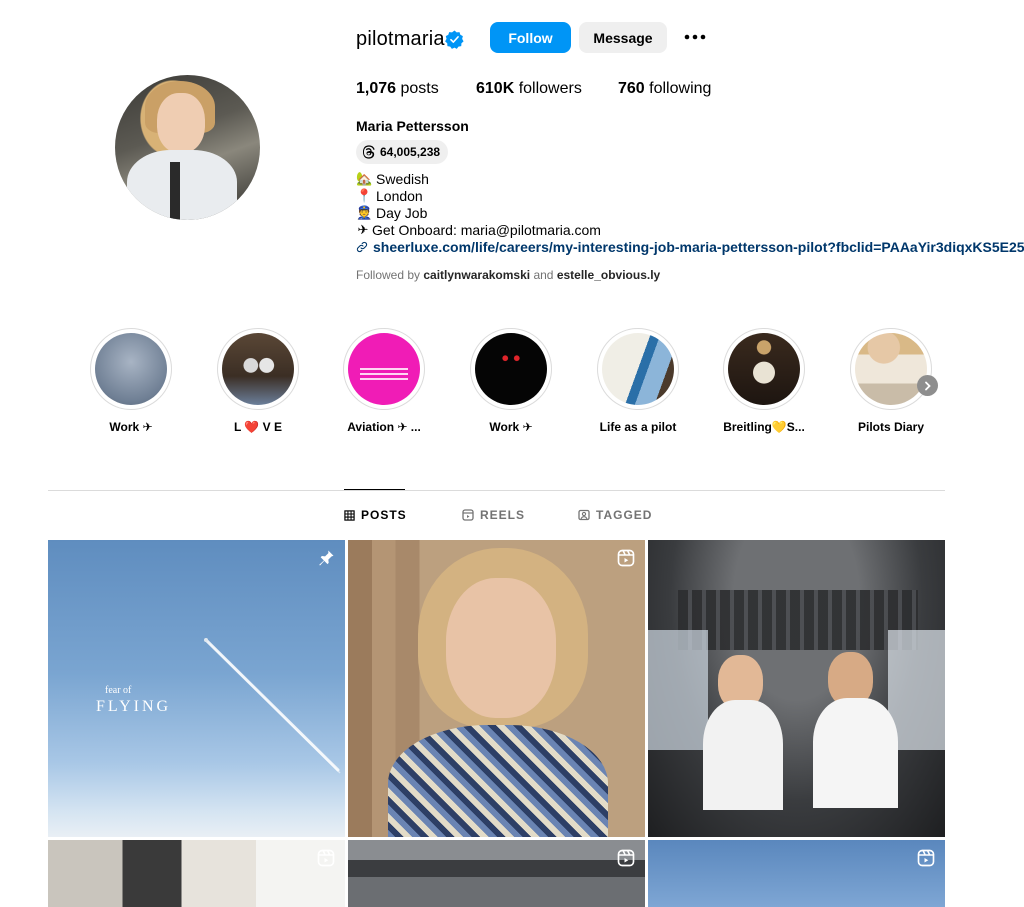 The height and width of the screenshot is (907, 1024). Describe the element at coordinates (272, 706) in the screenshot. I see `contrail-graphic` at that location.